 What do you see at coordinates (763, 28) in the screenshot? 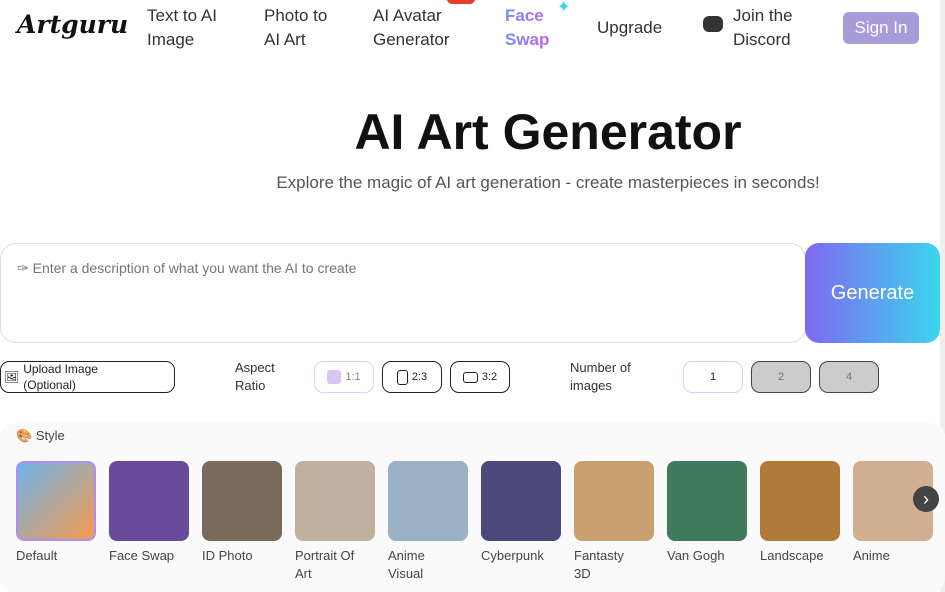
I see `nav-discord: Join the Discord` at bounding box center [763, 28].